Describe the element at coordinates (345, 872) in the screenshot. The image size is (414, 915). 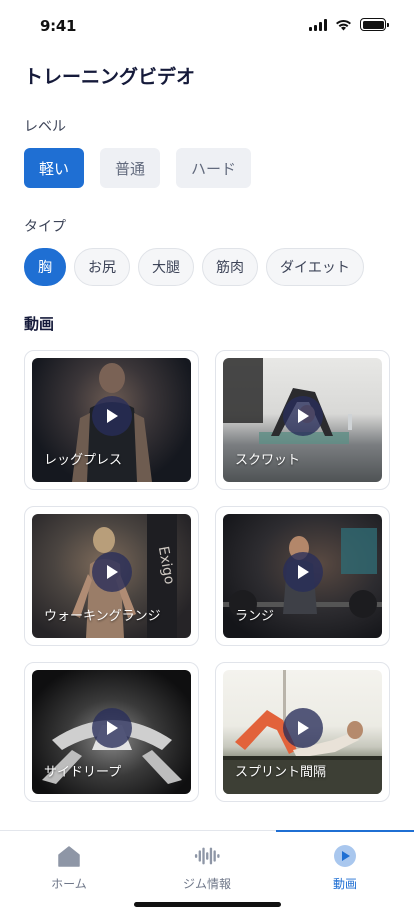
I see `tab-videos: 動画` at that location.